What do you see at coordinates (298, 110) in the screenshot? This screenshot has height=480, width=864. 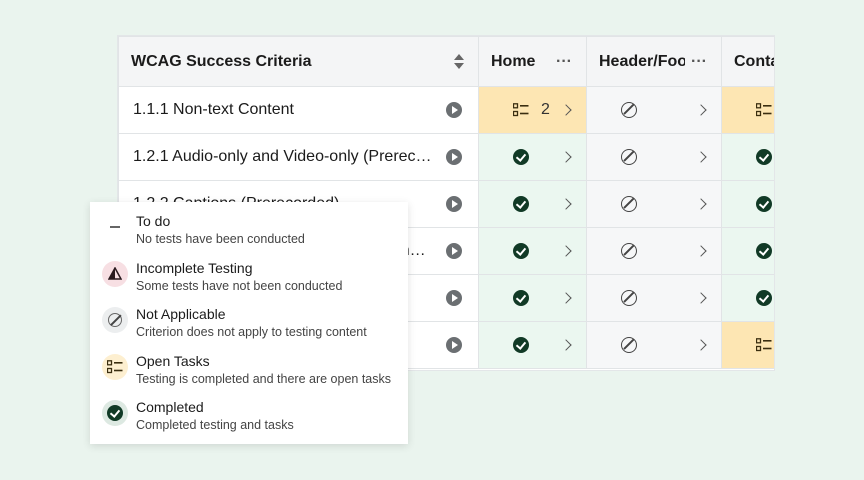 I see `criterion-cell: 1.1.1 Non-text Content` at bounding box center [298, 110].